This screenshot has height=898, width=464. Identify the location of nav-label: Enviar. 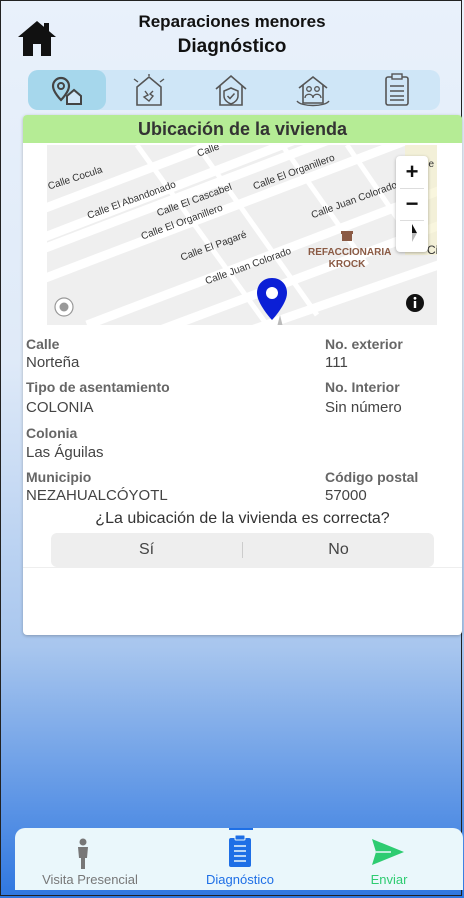
(389, 879).